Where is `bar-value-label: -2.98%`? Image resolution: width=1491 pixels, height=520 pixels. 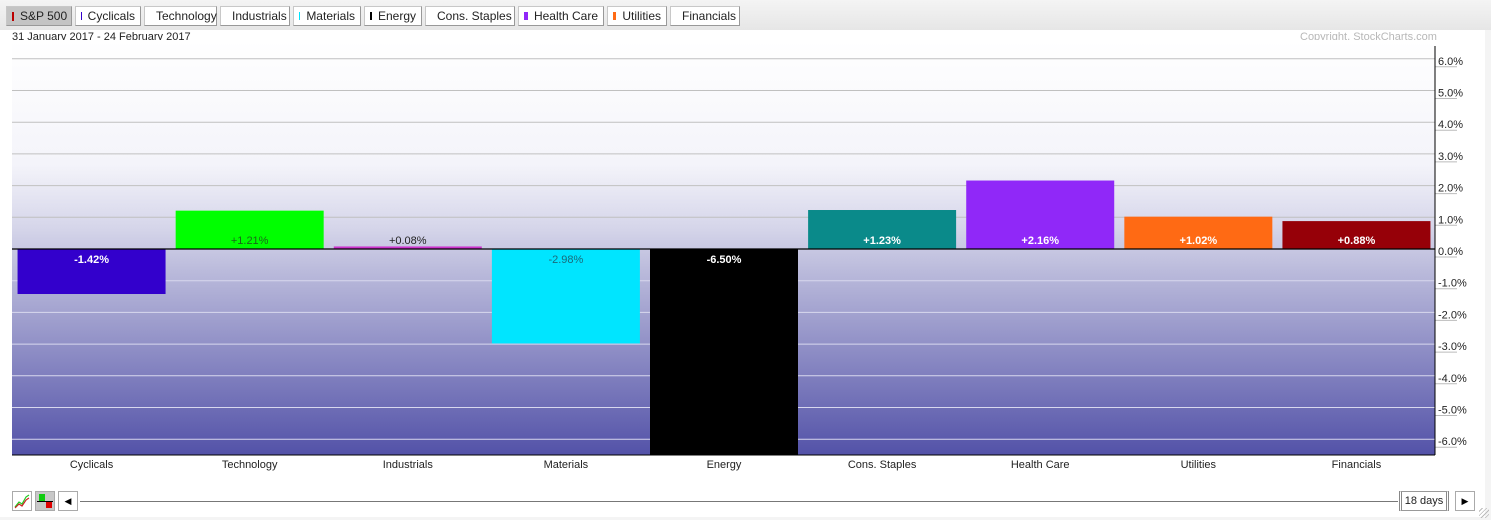 bar-value-label: -2.98% is located at coordinates (565, 260).